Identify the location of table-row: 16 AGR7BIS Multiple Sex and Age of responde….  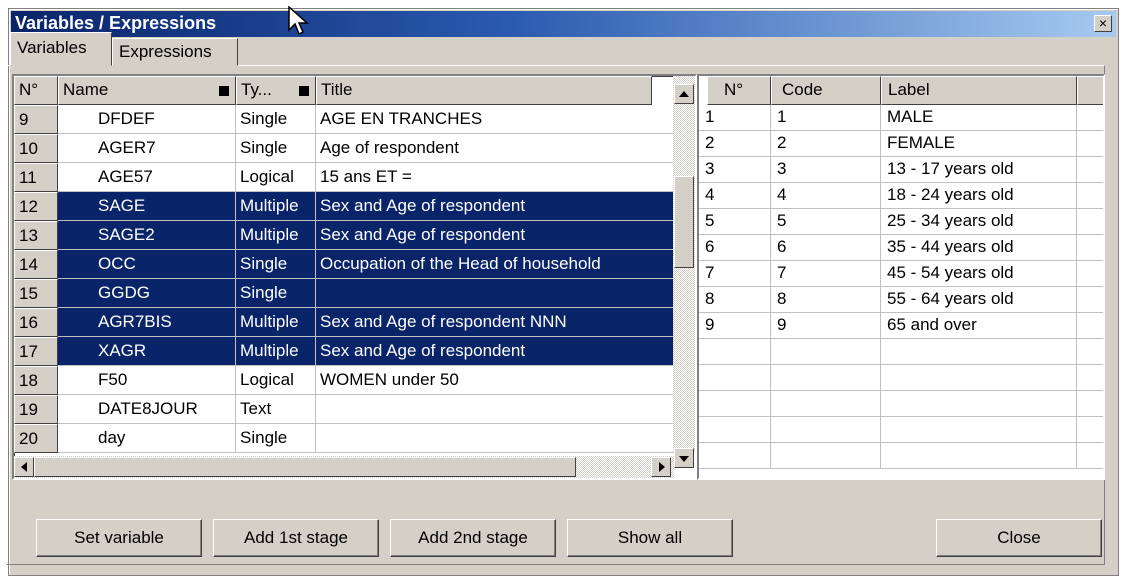
(344, 322).